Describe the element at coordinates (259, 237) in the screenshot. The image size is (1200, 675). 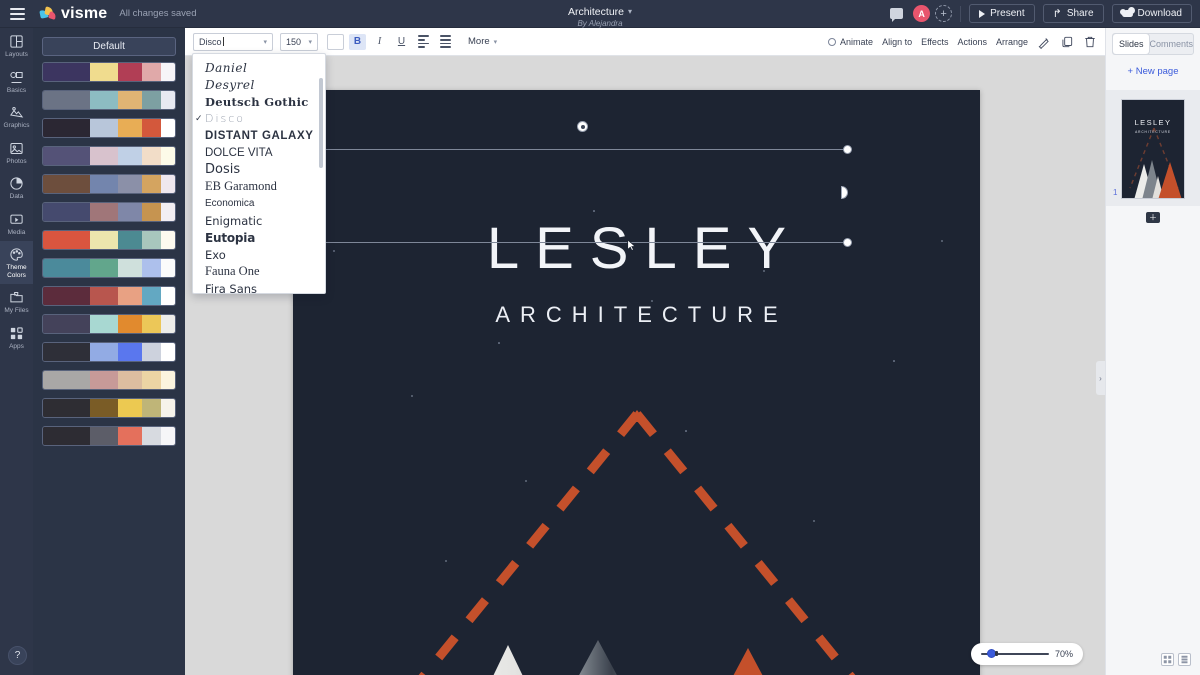
I see `font-option: Eutopia` at that location.